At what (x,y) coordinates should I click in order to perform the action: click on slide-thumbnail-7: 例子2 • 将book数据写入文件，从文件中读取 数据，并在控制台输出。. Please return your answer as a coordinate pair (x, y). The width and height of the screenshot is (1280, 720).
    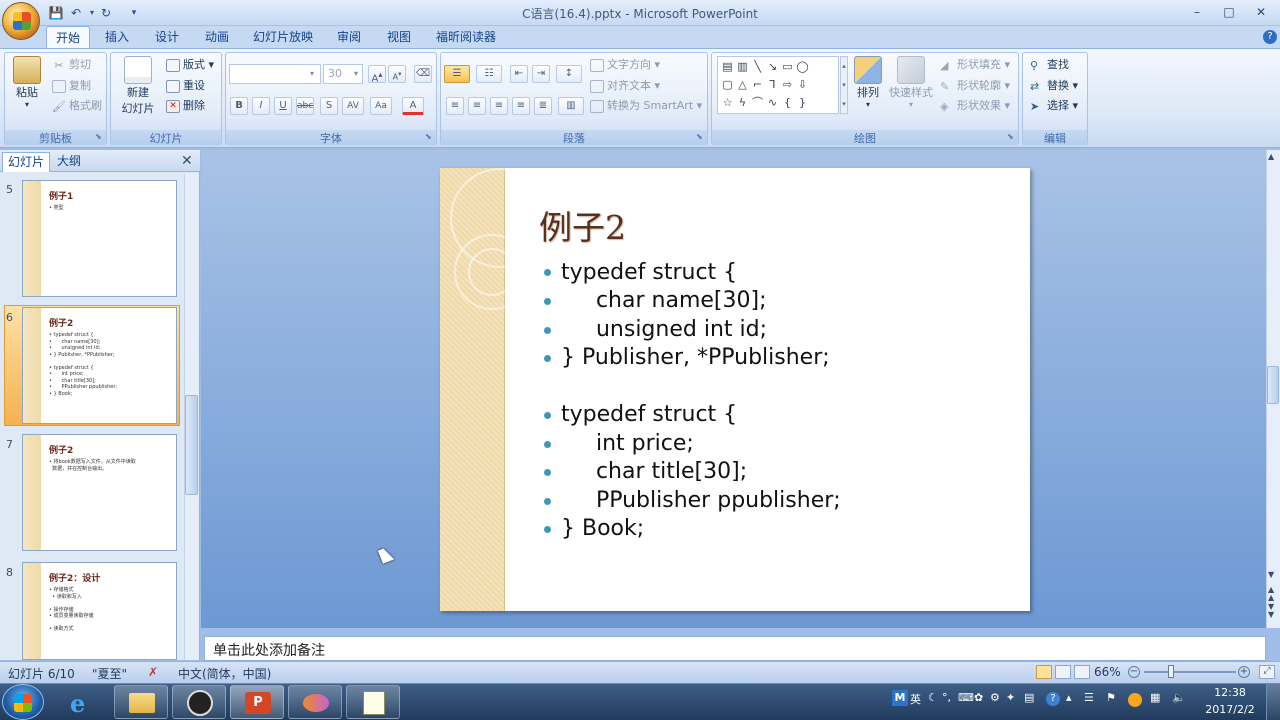
    Looking at the image, I should click on (99, 492).